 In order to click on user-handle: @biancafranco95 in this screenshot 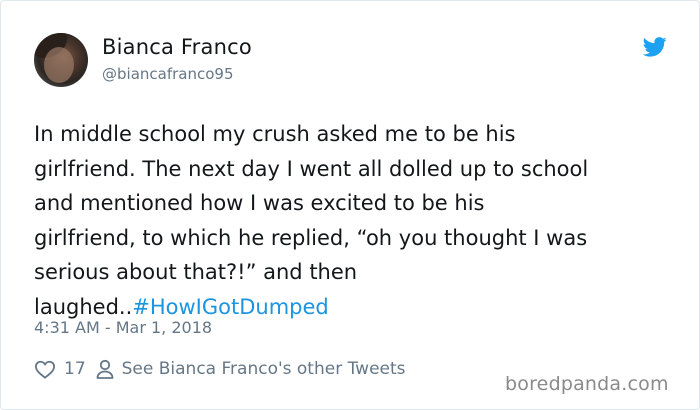, I will do `click(167, 74)`.